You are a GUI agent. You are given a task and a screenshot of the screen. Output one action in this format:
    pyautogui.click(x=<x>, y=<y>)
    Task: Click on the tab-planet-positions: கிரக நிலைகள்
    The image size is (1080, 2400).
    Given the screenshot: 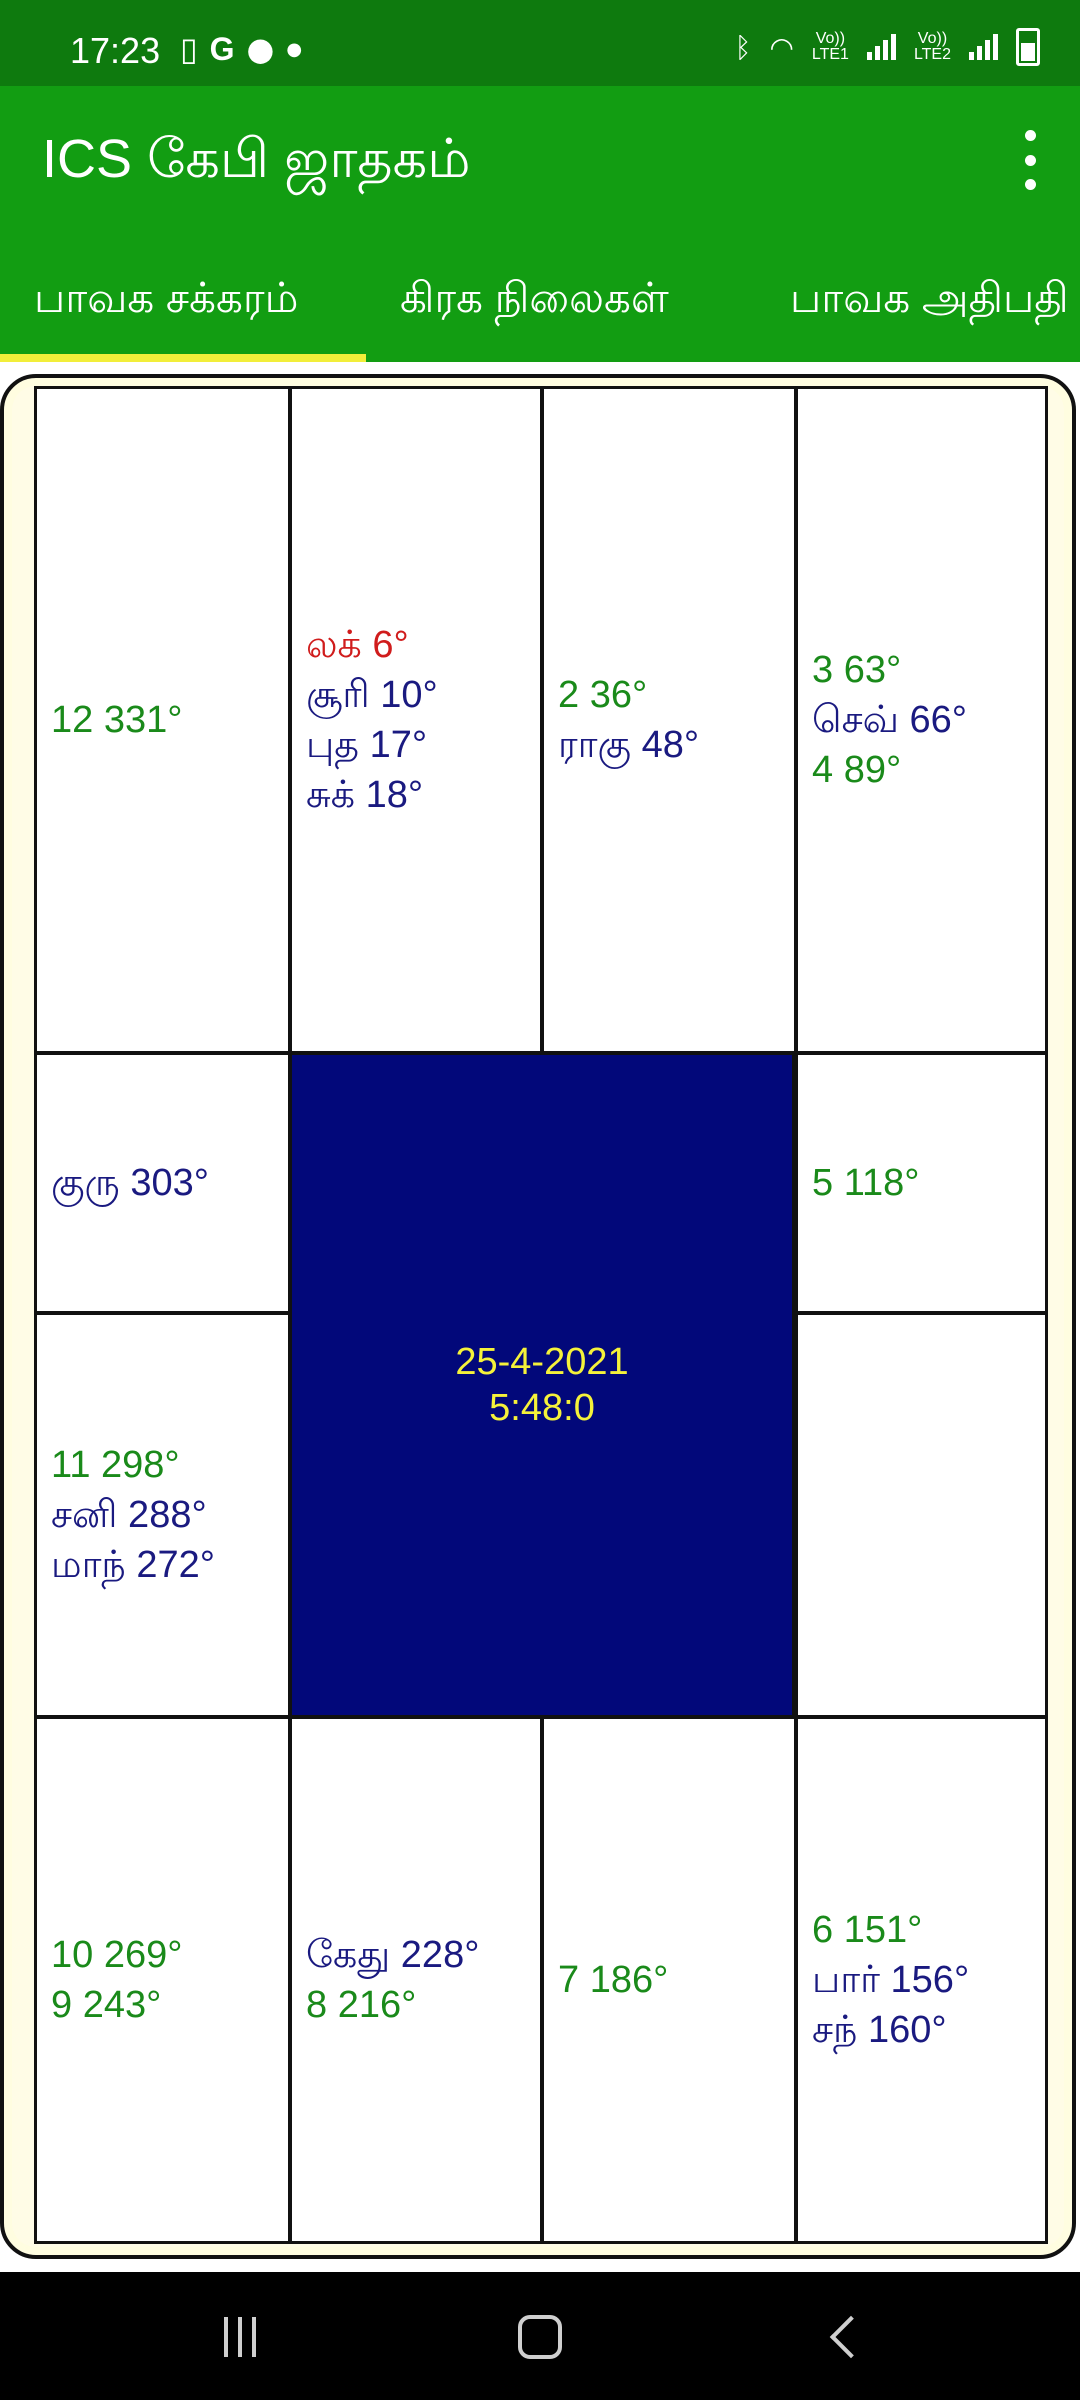 What is the action you would take?
    pyautogui.click(x=534, y=301)
    